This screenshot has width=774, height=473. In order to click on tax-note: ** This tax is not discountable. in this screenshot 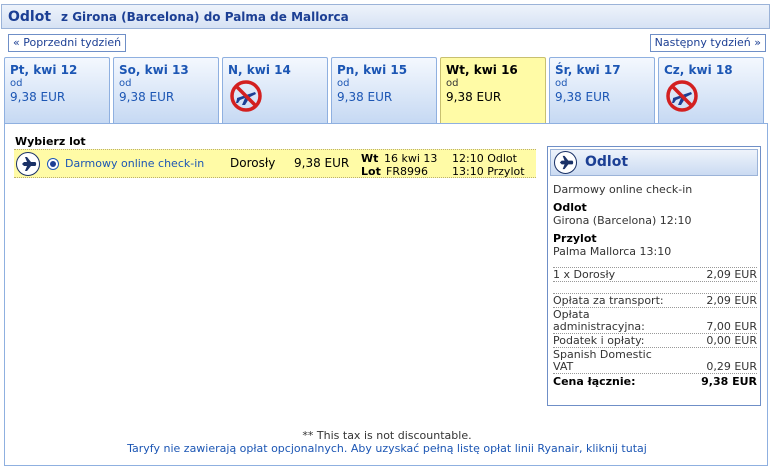, I will do `click(387, 435)`.